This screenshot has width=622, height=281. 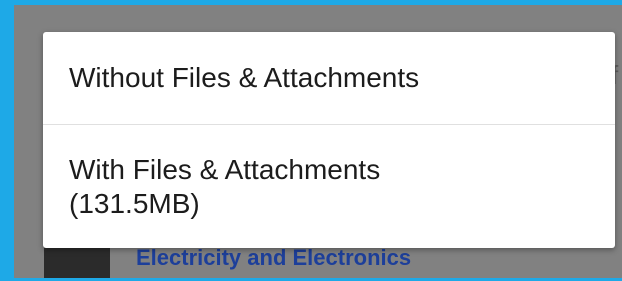 What do you see at coordinates (134, 203) in the screenshot?
I see `option-with-attachments-size: (131.5MB)` at bounding box center [134, 203].